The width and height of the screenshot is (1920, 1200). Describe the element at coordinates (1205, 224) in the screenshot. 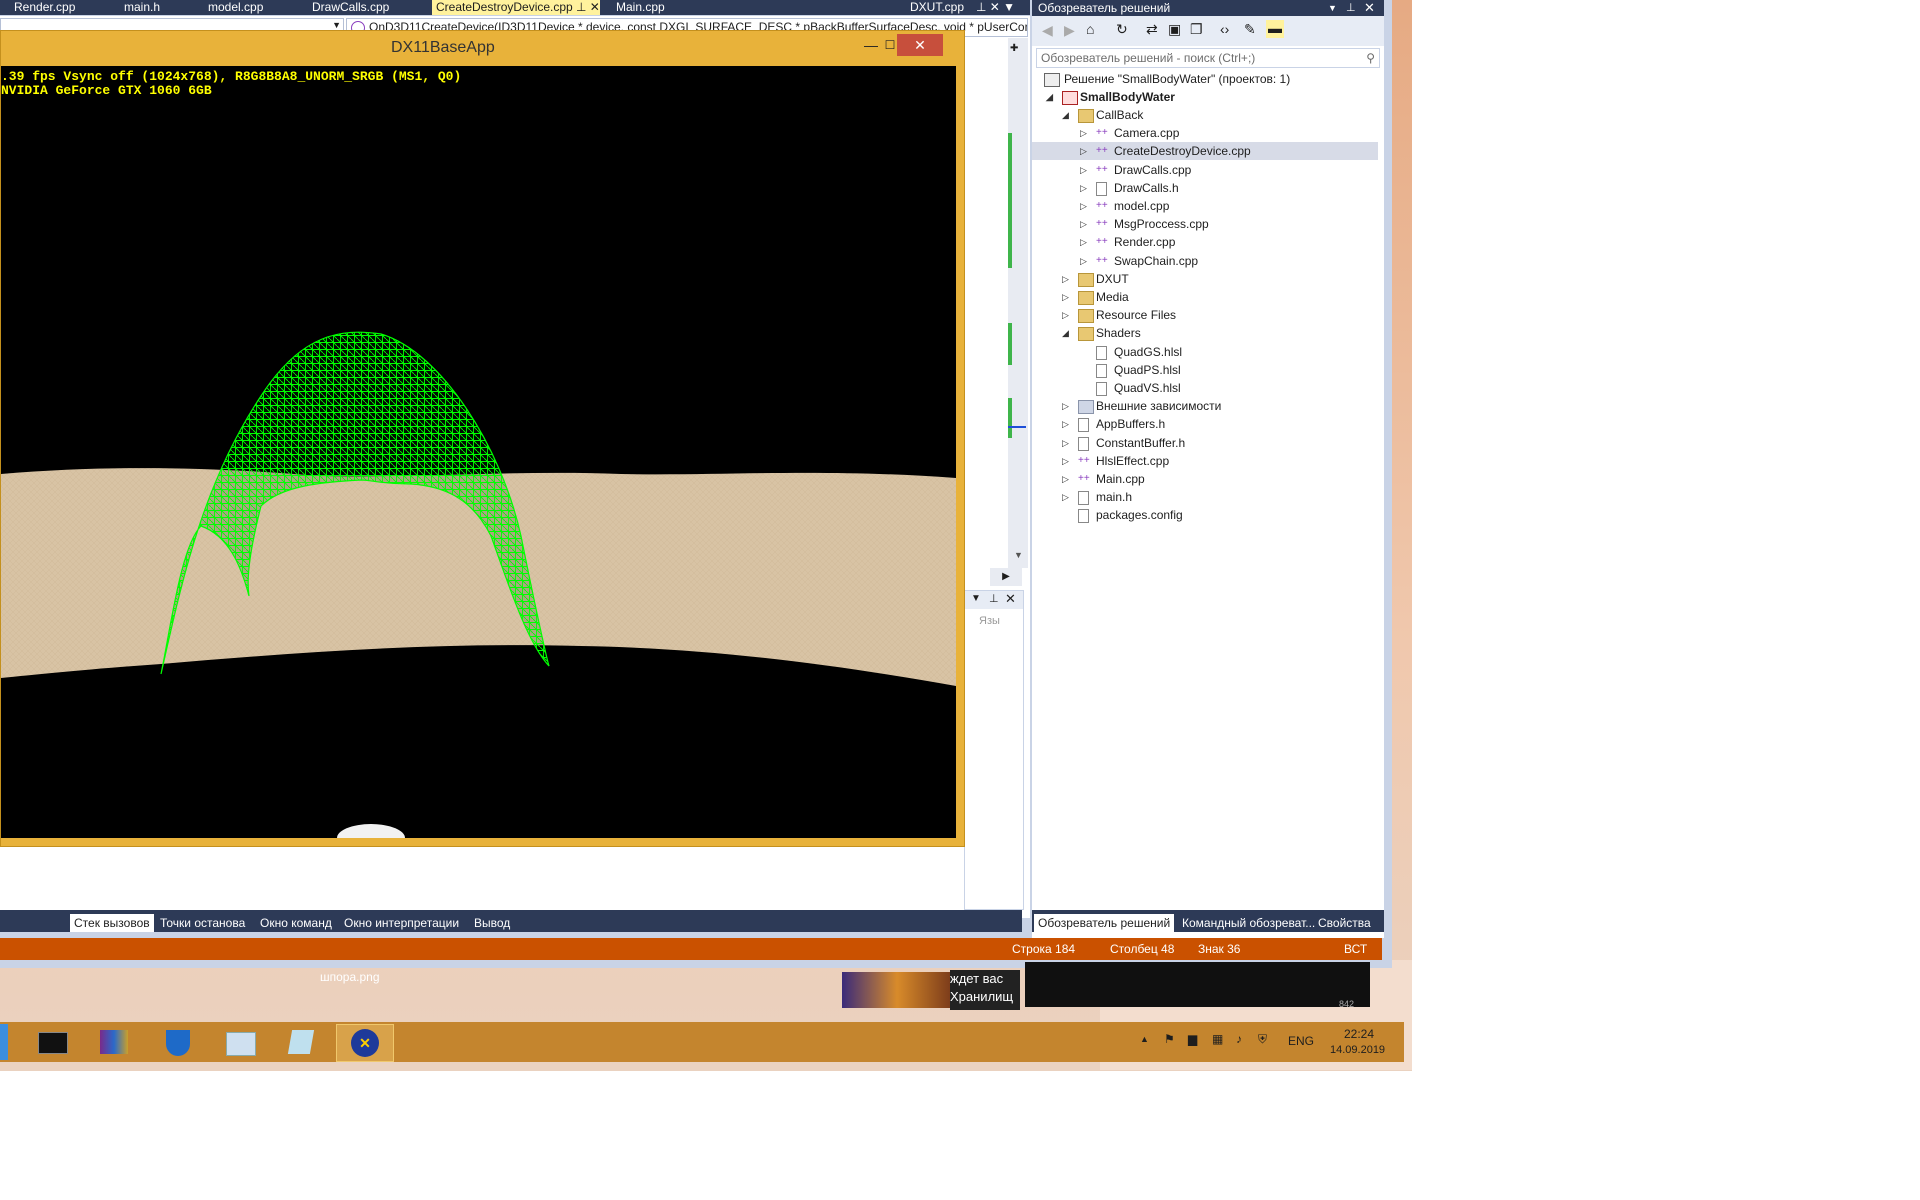

I see `solution-tree-item: ▷ ++ MsgProccess.cpp` at that location.